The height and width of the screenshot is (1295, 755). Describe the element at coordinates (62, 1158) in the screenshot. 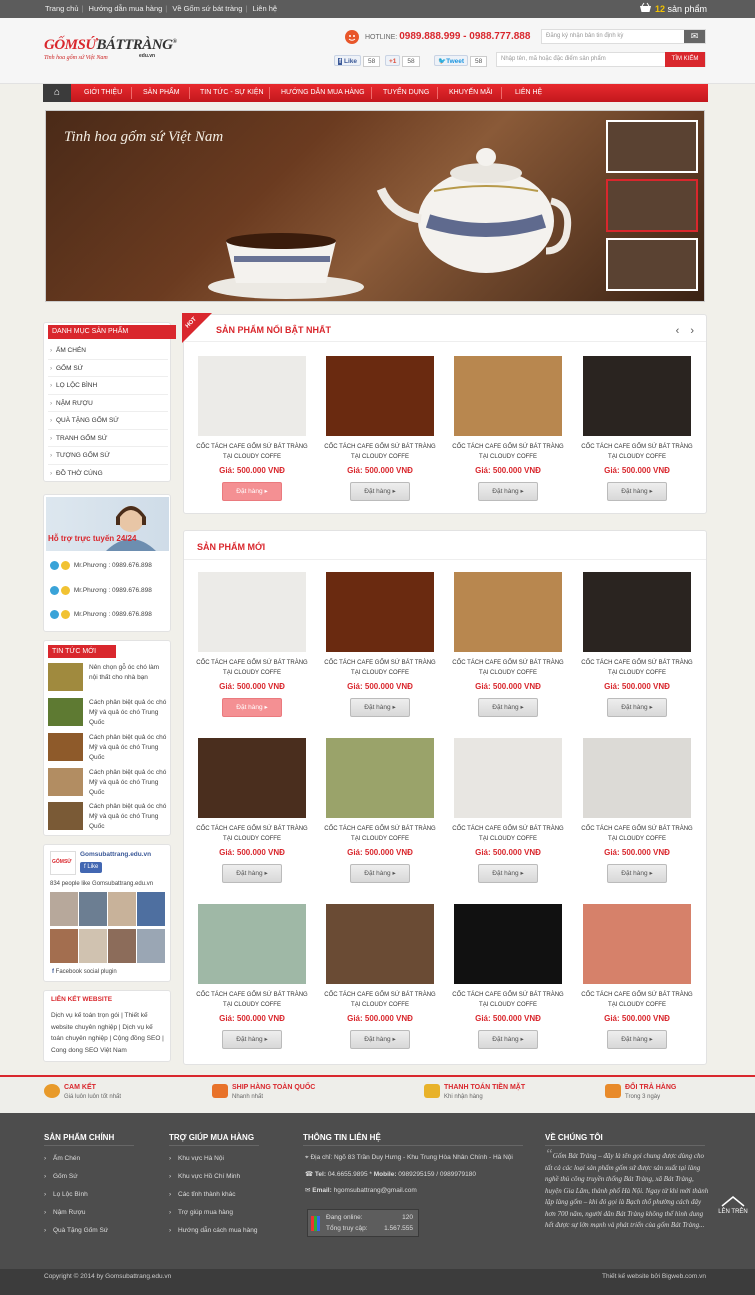

I see `footer-link: Ấm Chén` at that location.